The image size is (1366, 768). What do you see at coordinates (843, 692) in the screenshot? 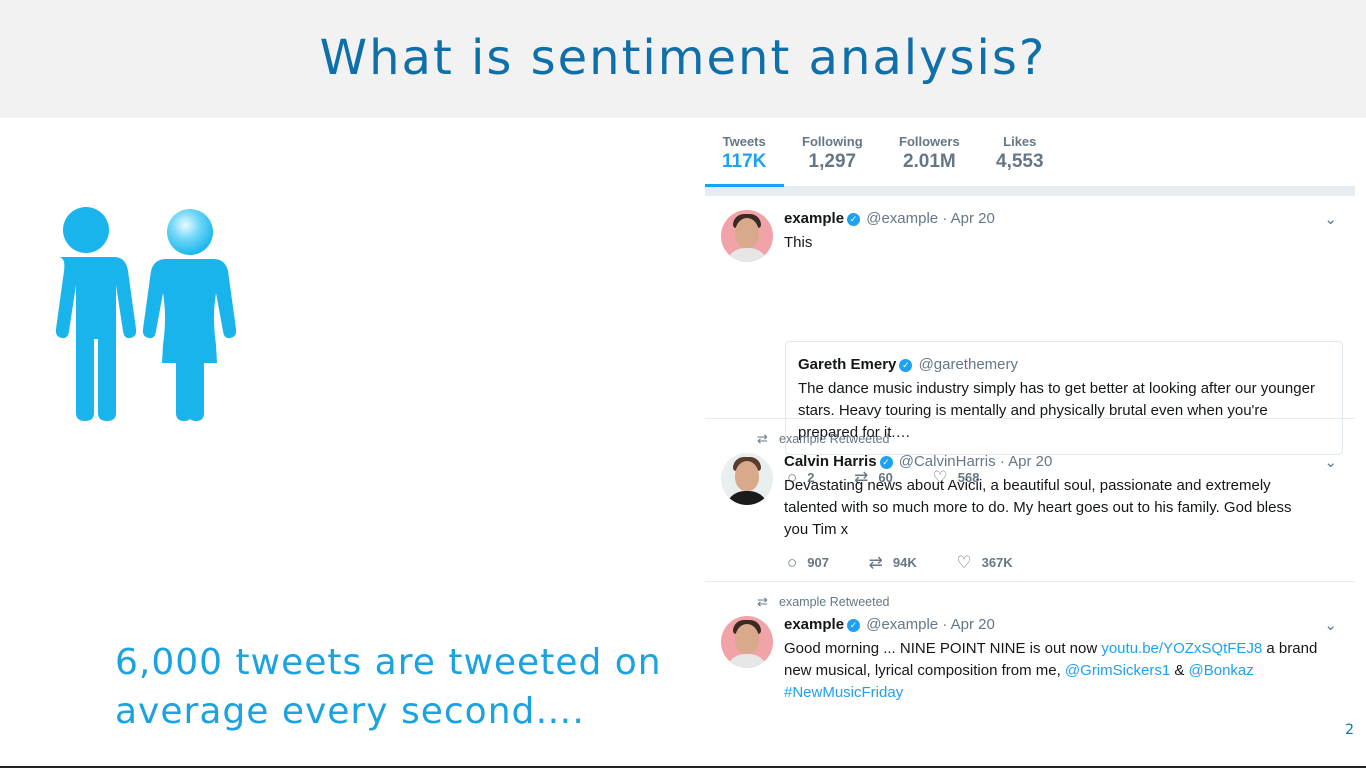
I see `hashtag-link: #NewMusicFriday` at bounding box center [843, 692].